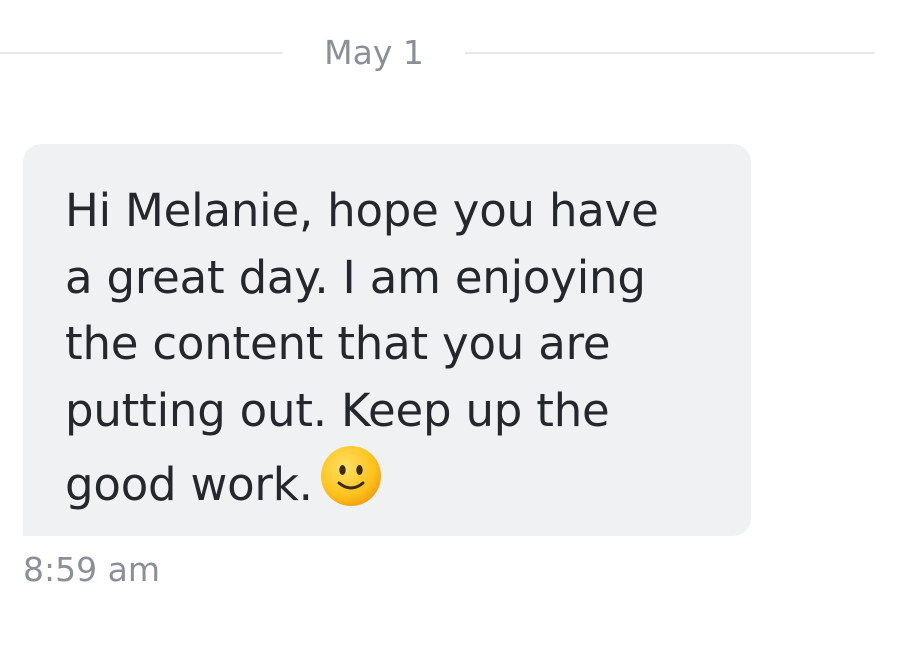 This screenshot has height=647, width=913. Describe the element at coordinates (141, 53) in the screenshot. I see `divider-line-left` at that location.